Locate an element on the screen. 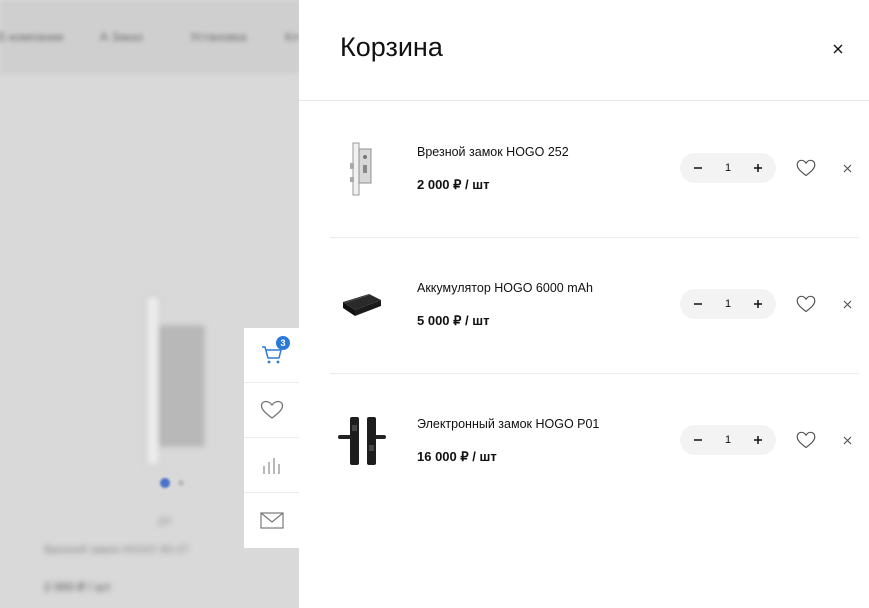 The image size is (869, 608). product-name: Электронный замок HOGO P01 is located at coordinates (508, 424).